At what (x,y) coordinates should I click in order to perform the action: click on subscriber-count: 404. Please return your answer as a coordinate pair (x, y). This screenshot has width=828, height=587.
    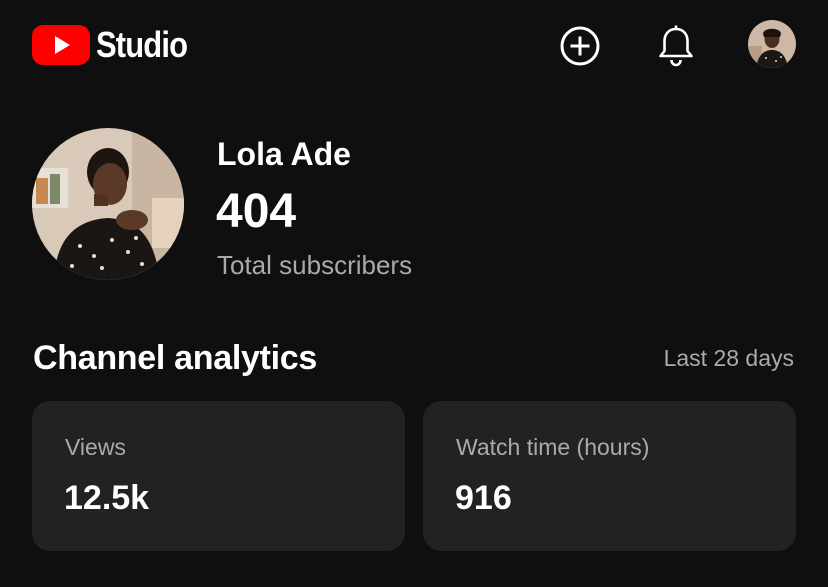
    Looking at the image, I should click on (256, 211).